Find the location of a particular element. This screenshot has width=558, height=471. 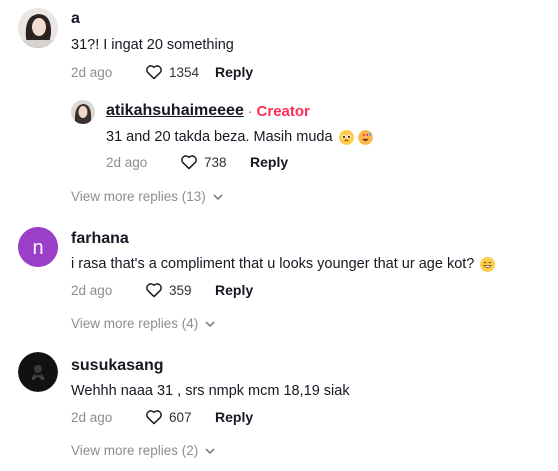

like-count: 1354 is located at coordinates (184, 72).